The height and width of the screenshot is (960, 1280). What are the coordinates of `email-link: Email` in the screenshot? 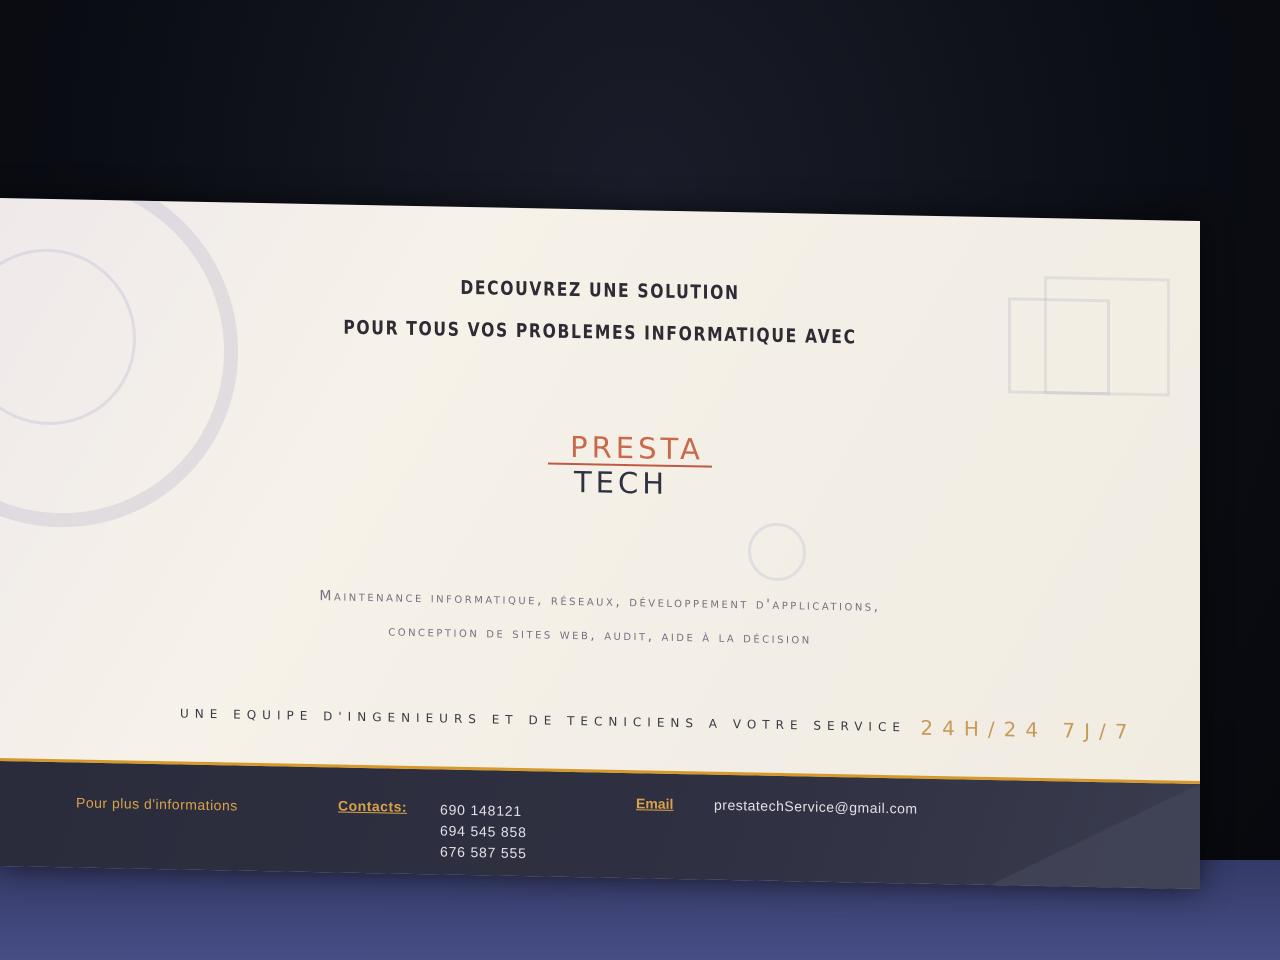 It's located at (654, 803).